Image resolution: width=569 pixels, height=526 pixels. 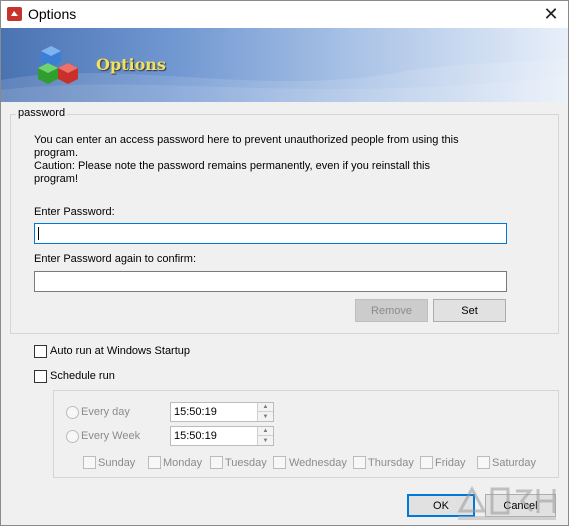 I want to click on schedule-run-checkbox, so click(x=40, y=376).